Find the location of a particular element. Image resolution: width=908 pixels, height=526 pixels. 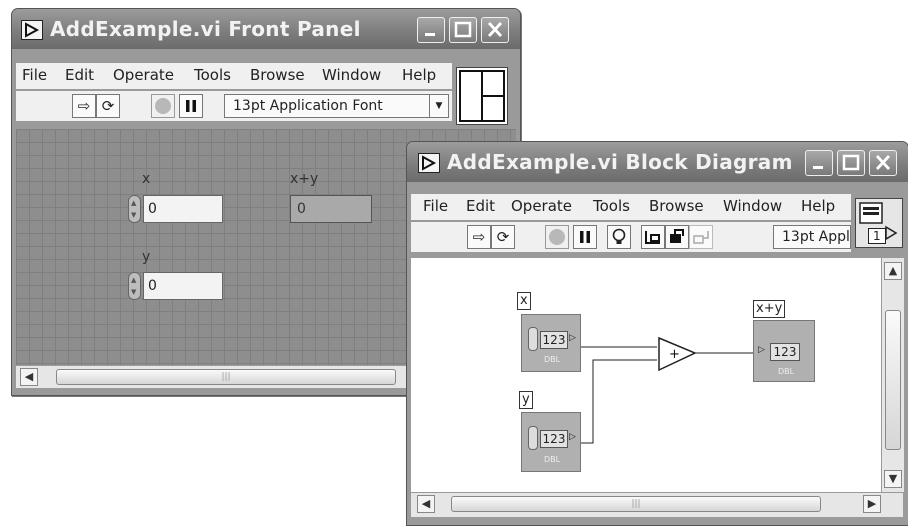

block-diagram-vertical-scrollbar: ▲ ▼ is located at coordinates (892, 375).